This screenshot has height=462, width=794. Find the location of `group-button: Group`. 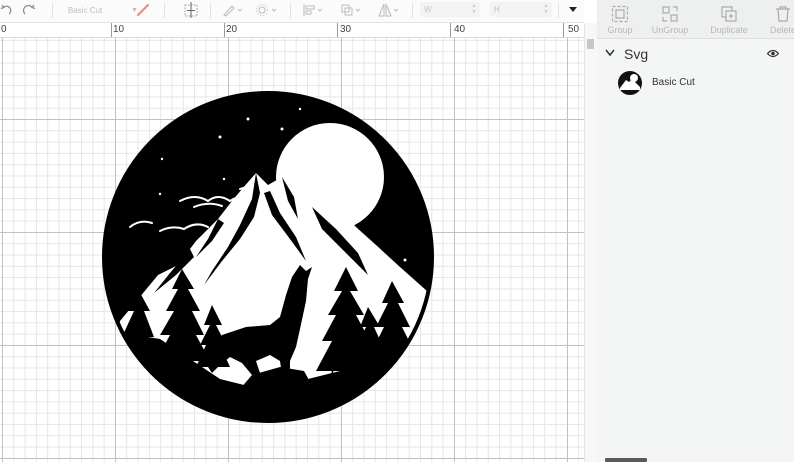

group-button: Group is located at coordinates (620, 19).